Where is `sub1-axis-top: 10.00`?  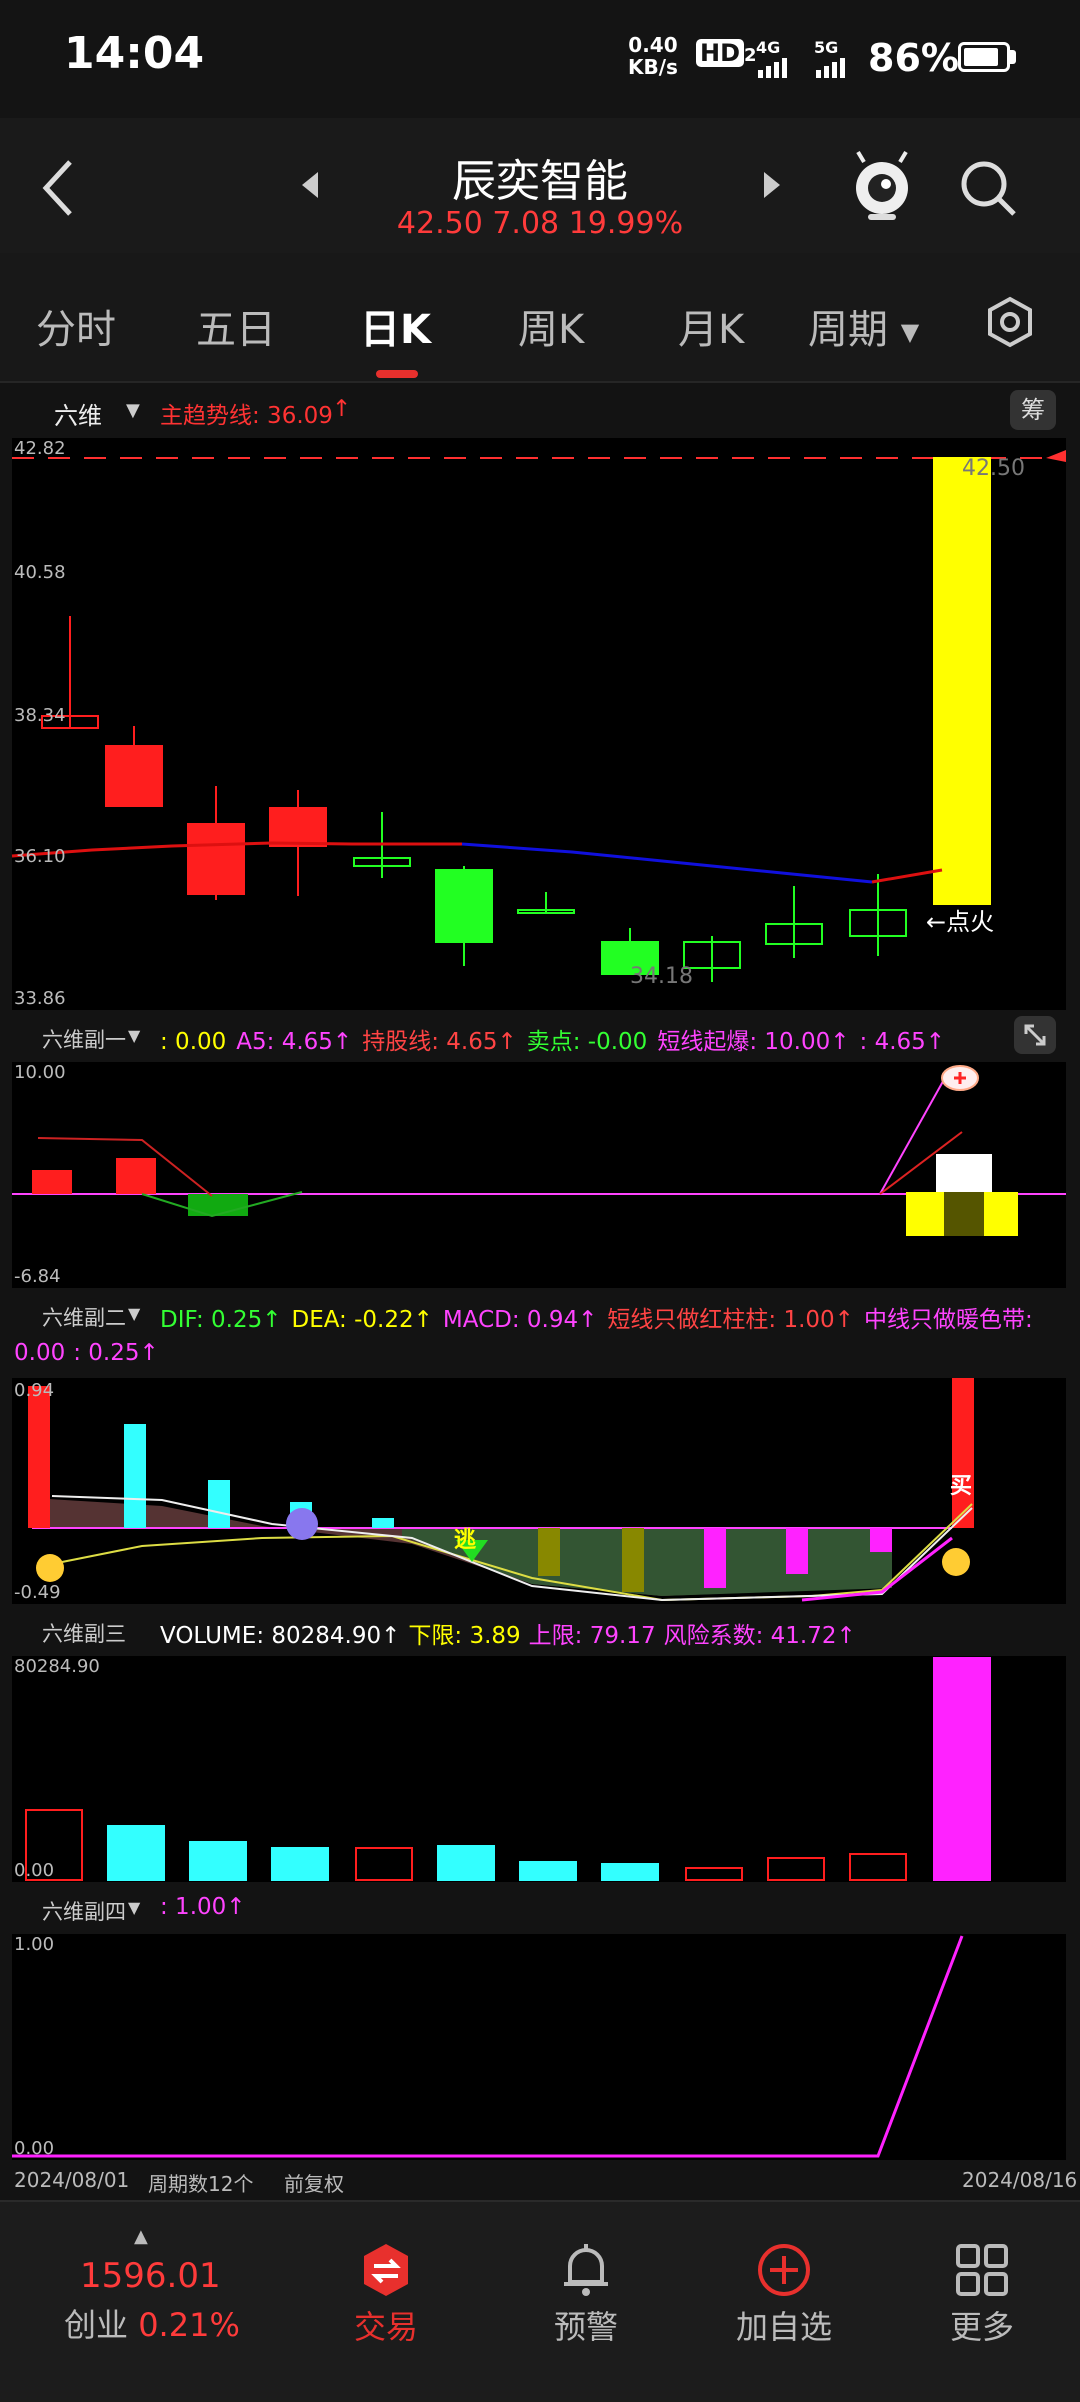 sub1-axis-top: 10.00 is located at coordinates (40, 1072).